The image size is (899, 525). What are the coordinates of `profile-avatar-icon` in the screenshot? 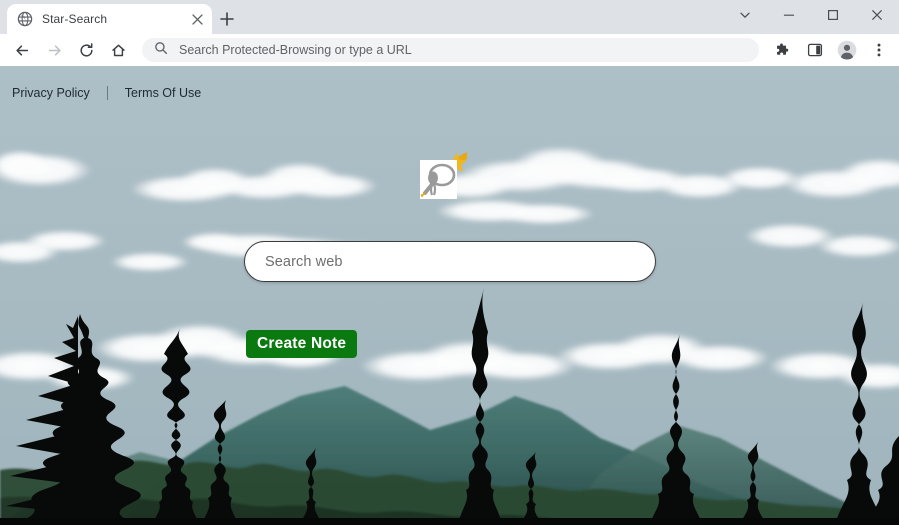 It's located at (847, 50).